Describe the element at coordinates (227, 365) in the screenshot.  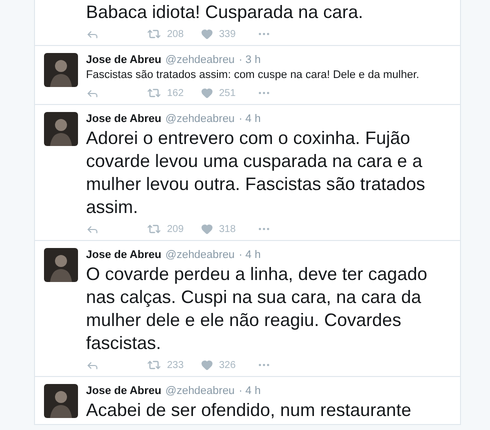
I see `like-count: 326` at that location.